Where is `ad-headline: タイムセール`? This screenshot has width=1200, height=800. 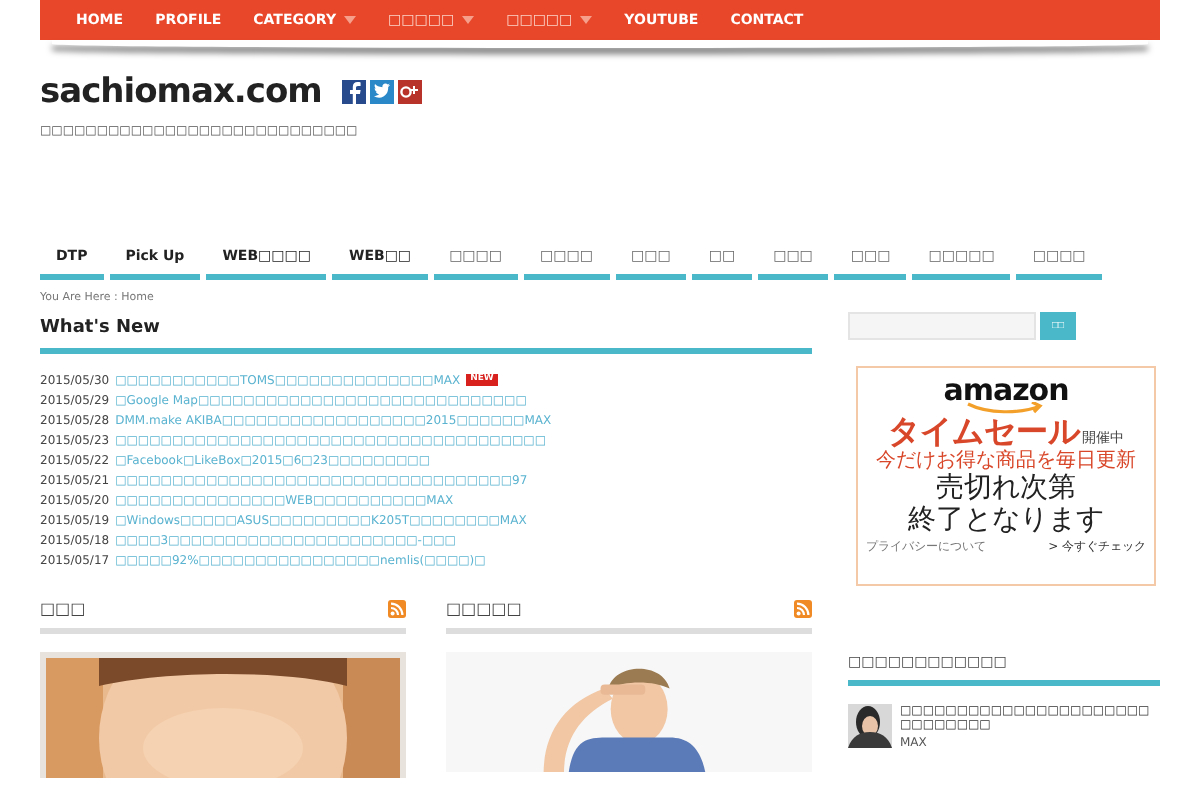
ad-headline: タイムセール is located at coordinates (984, 432).